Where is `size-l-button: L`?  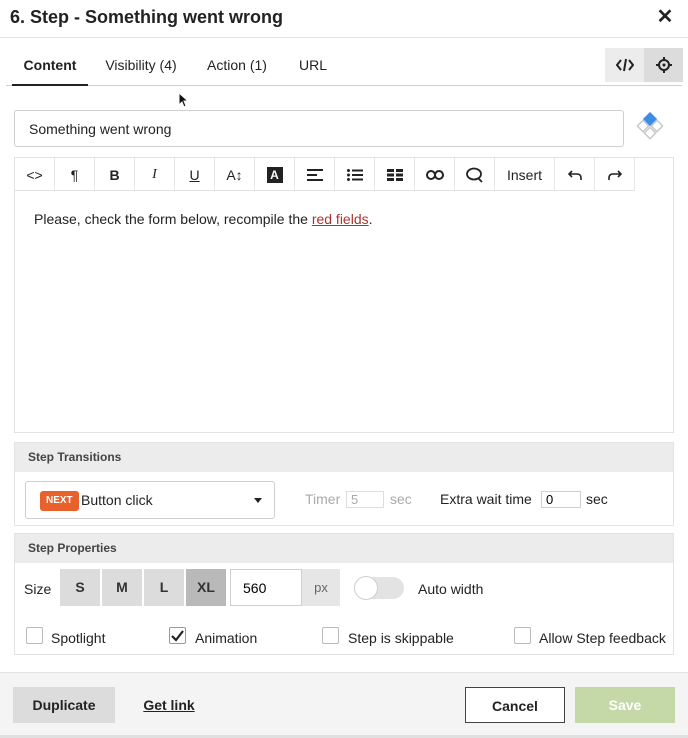 size-l-button: L is located at coordinates (164, 587).